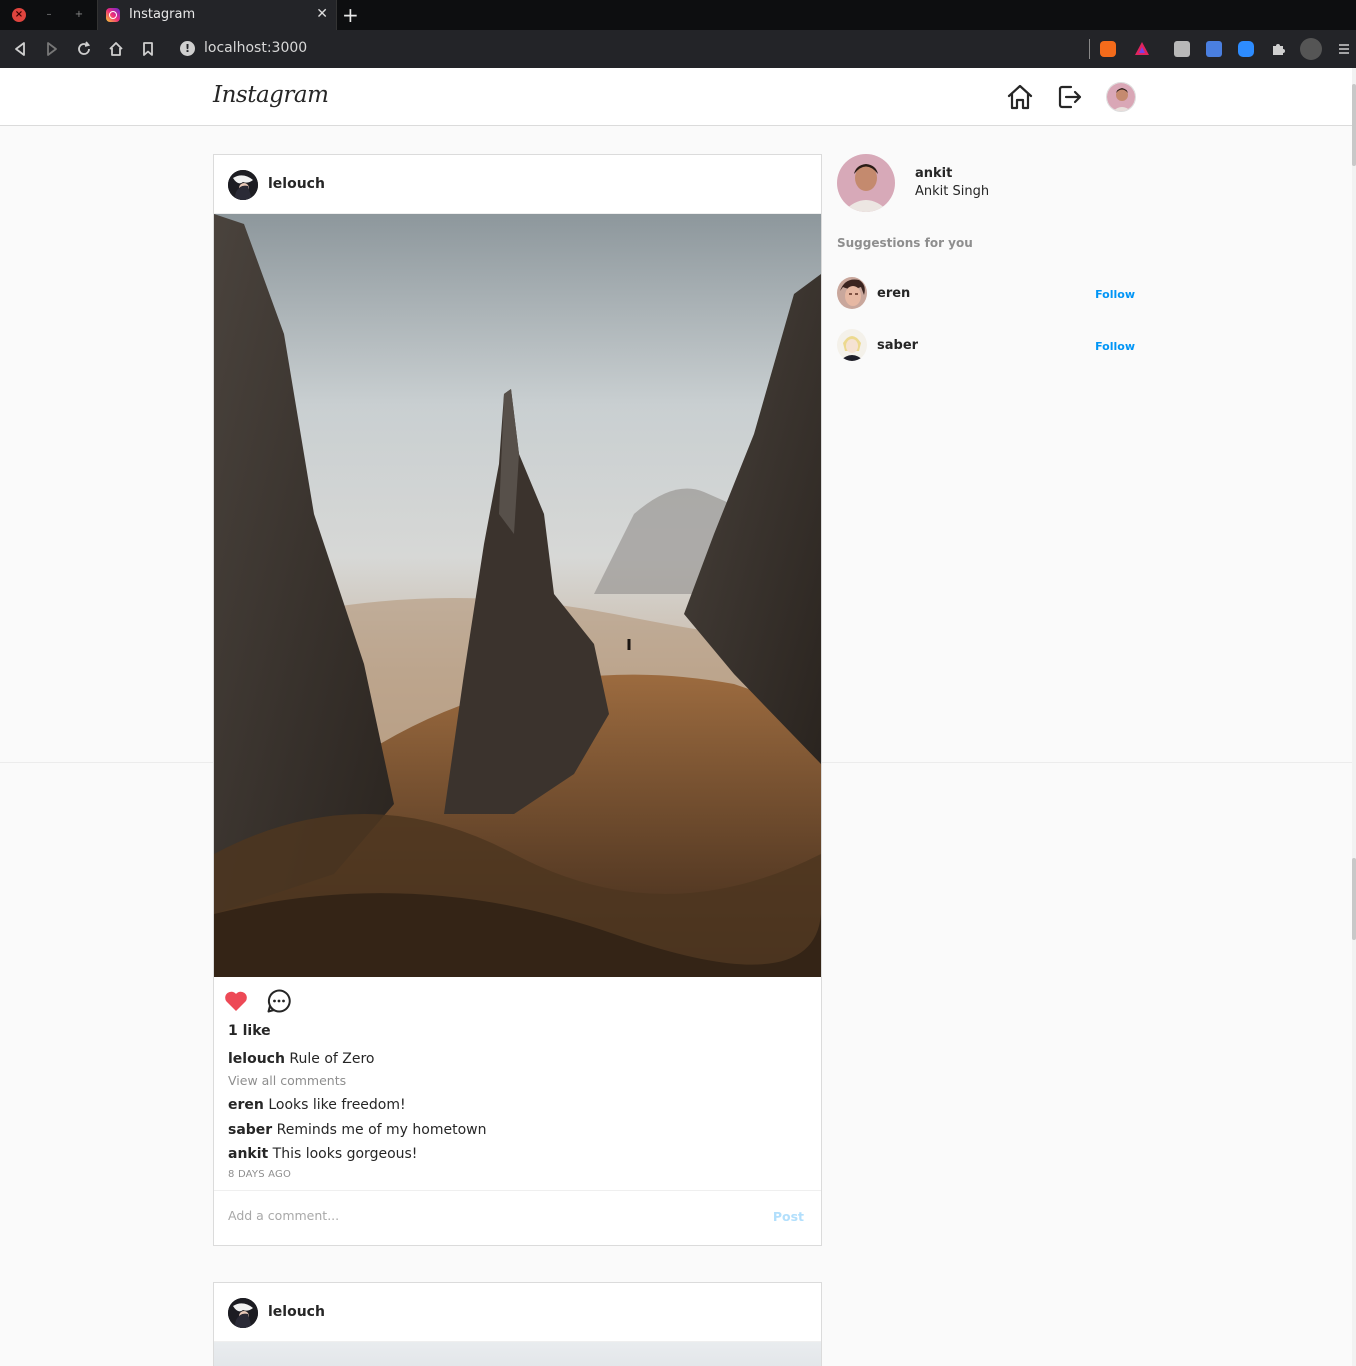  What do you see at coordinates (478, 1215) in the screenshot?
I see `add-comment-input` at bounding box center [478, 1215].